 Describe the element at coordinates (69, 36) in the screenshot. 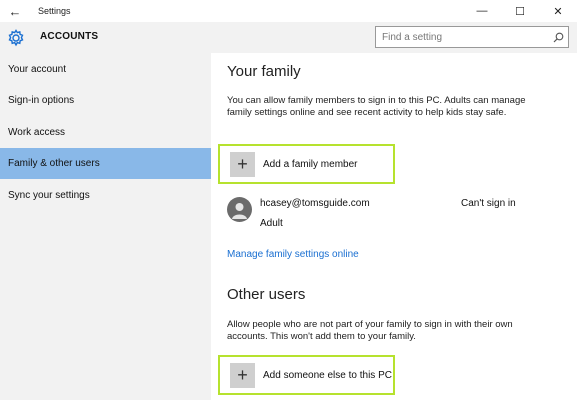

I see `page-title: ACCOUNTS` at that location.